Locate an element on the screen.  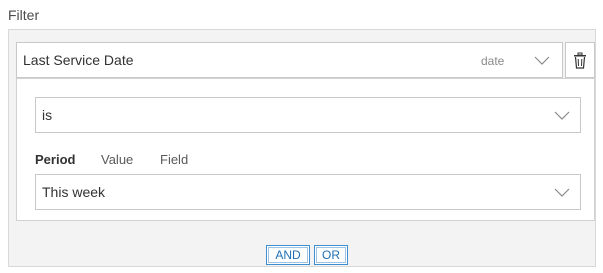
delete-button is located at coordinates (580, 60).